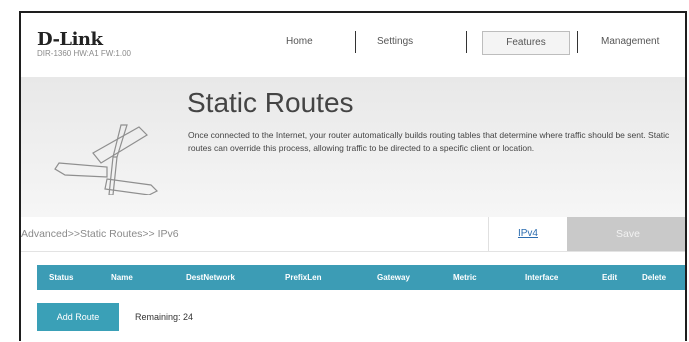 The width and height of the screenshot is (689, 342). Describe the element at coordinates (164, 317) in the screenshot. I see `remaining-count: Remaining: 24` at that location.